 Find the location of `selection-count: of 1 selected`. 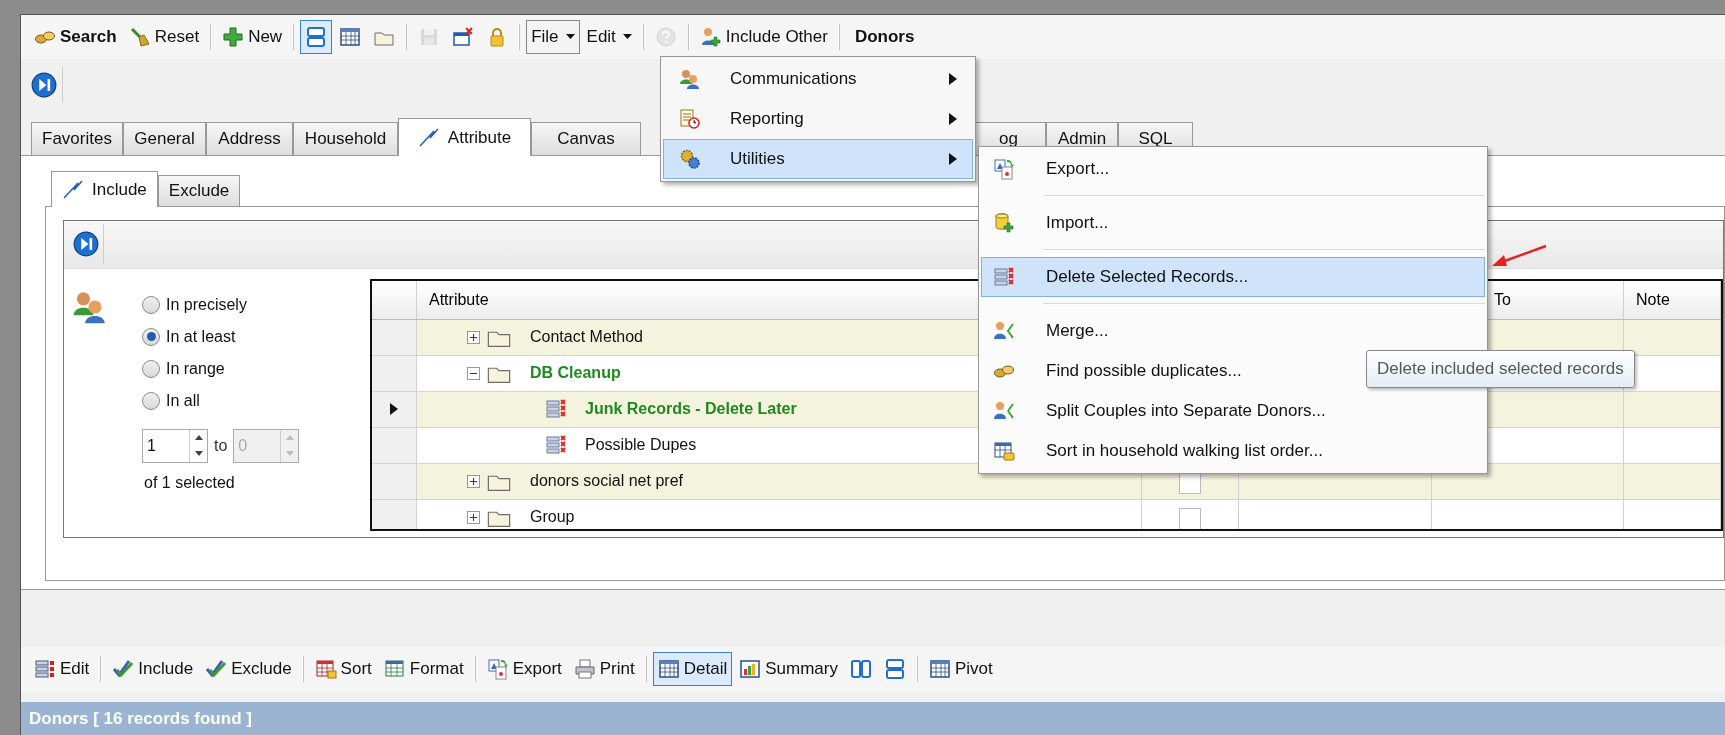

selection-count: of 1 selected is located at coordinates (189, 482).